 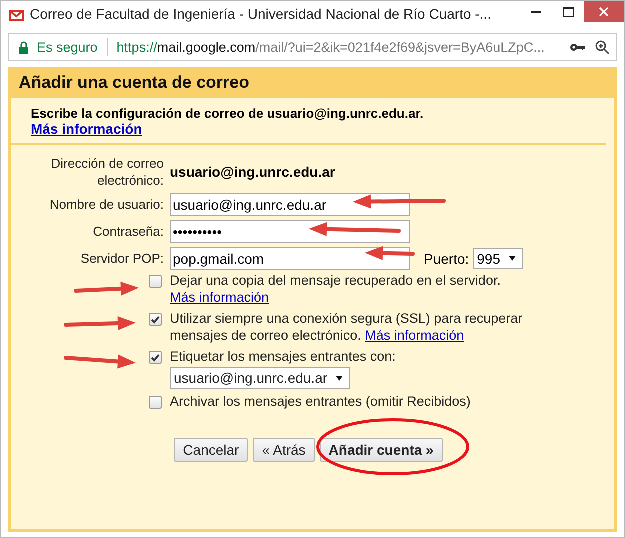 What do you see at coordinates (253, 172) in the screenshot?
I see `email-address: usuario@ing.unrc.edu.ar` at bounding box center [253, 172].